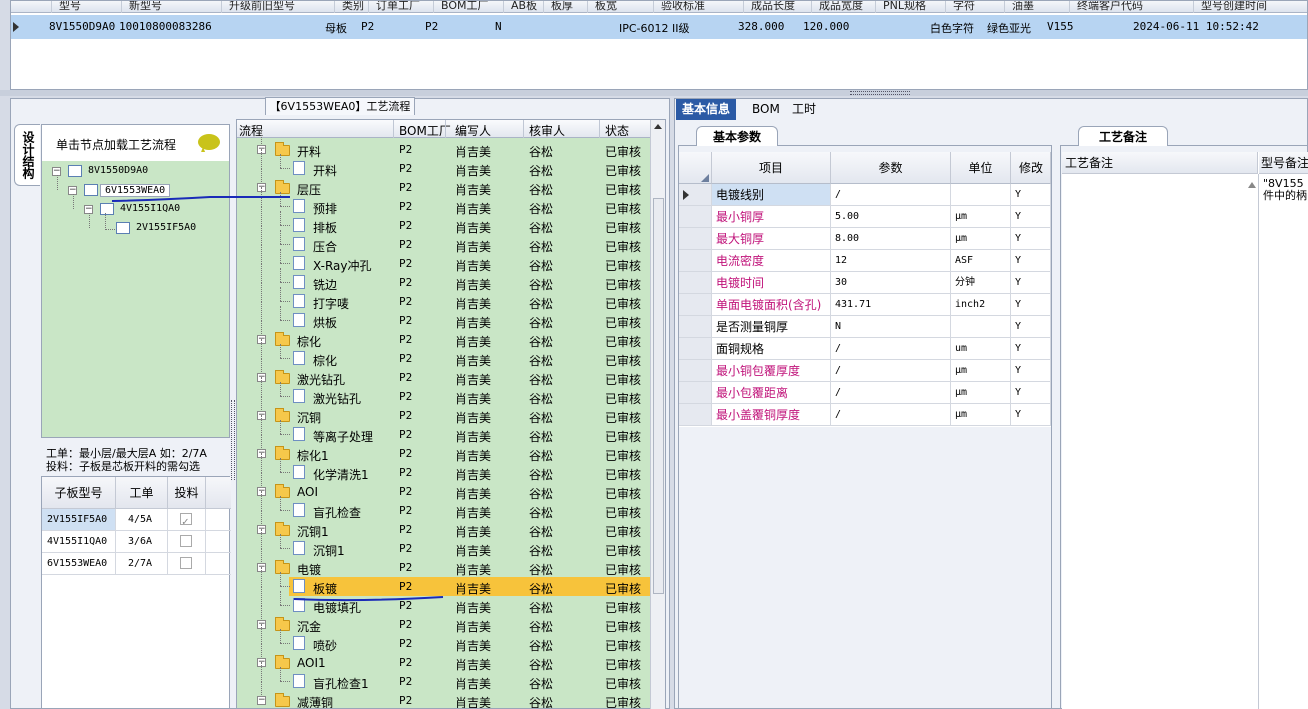 This screenshot has height=709, width=1308. What do you see at coordinates (444, 377) in the screenshot?
I see `process-row: 激光钻孔 P2 肖吉美 谷松 已审核` at bounding box center [444, 377].